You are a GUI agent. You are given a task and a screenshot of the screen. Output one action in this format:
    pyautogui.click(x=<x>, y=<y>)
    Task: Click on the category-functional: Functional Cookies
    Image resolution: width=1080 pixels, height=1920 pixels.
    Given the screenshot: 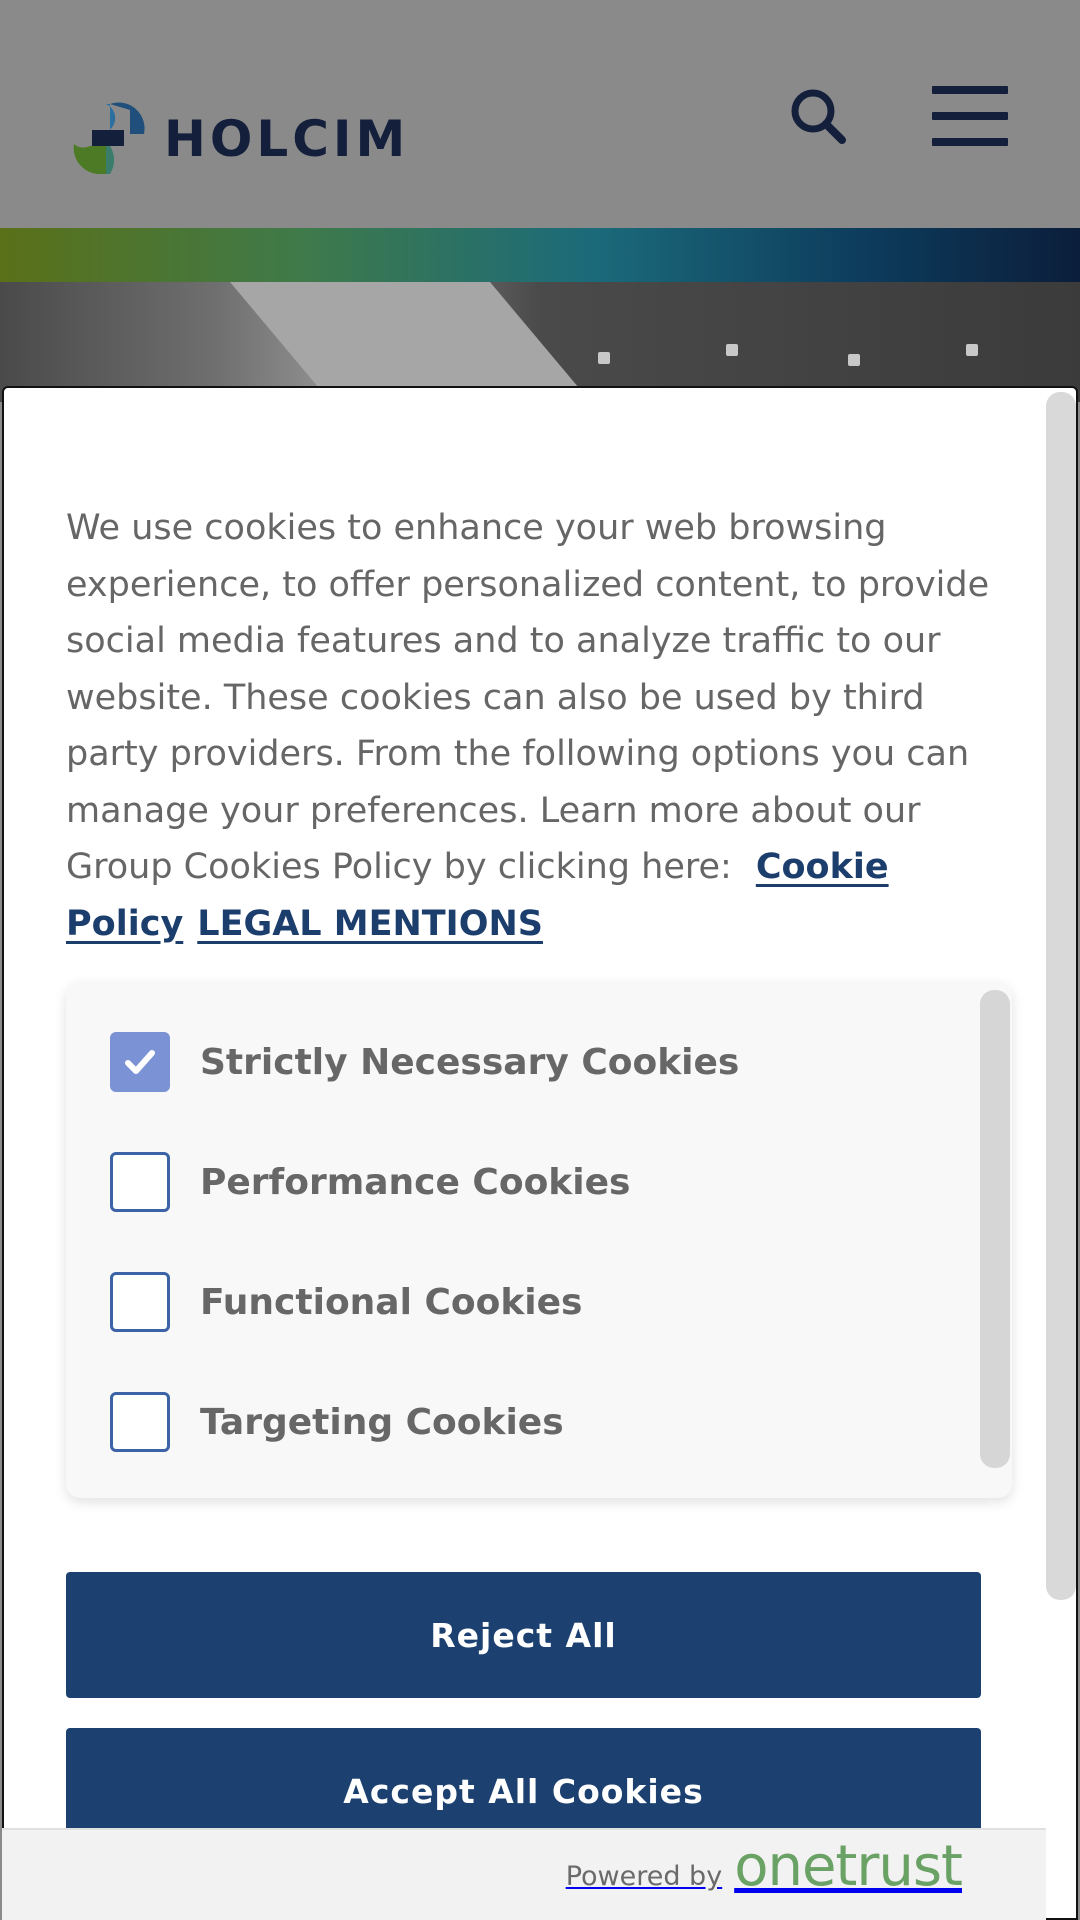 What is the action you would take?
    pyautogui.click(x=346, y=1302)
    